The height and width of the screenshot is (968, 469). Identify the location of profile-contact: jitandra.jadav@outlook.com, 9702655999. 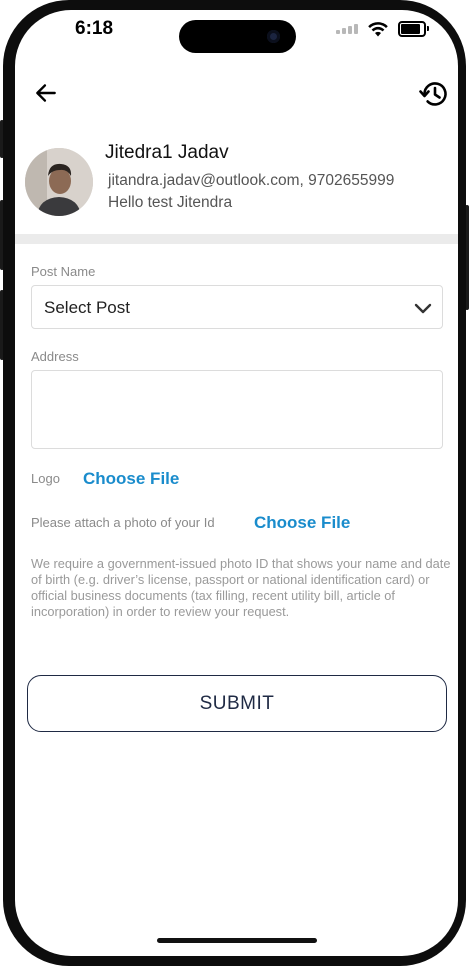
(251, 180).